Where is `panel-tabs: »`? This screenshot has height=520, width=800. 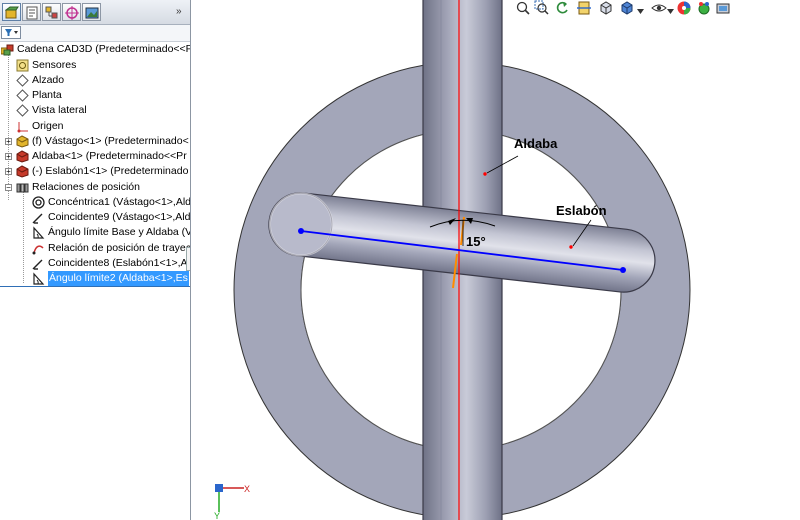
panel-tabs: » is located at coordinates (95, 12).